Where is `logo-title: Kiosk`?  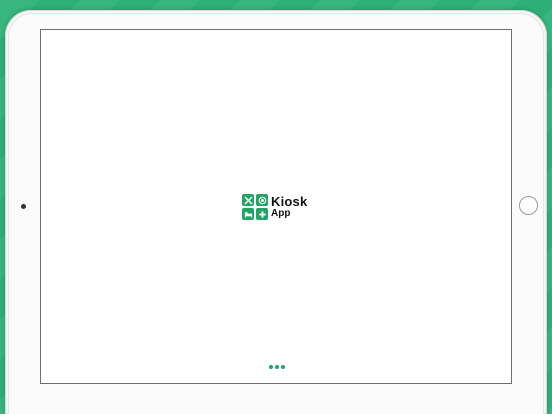 logo-title: Kiosk is located at coordinates (289, 201).